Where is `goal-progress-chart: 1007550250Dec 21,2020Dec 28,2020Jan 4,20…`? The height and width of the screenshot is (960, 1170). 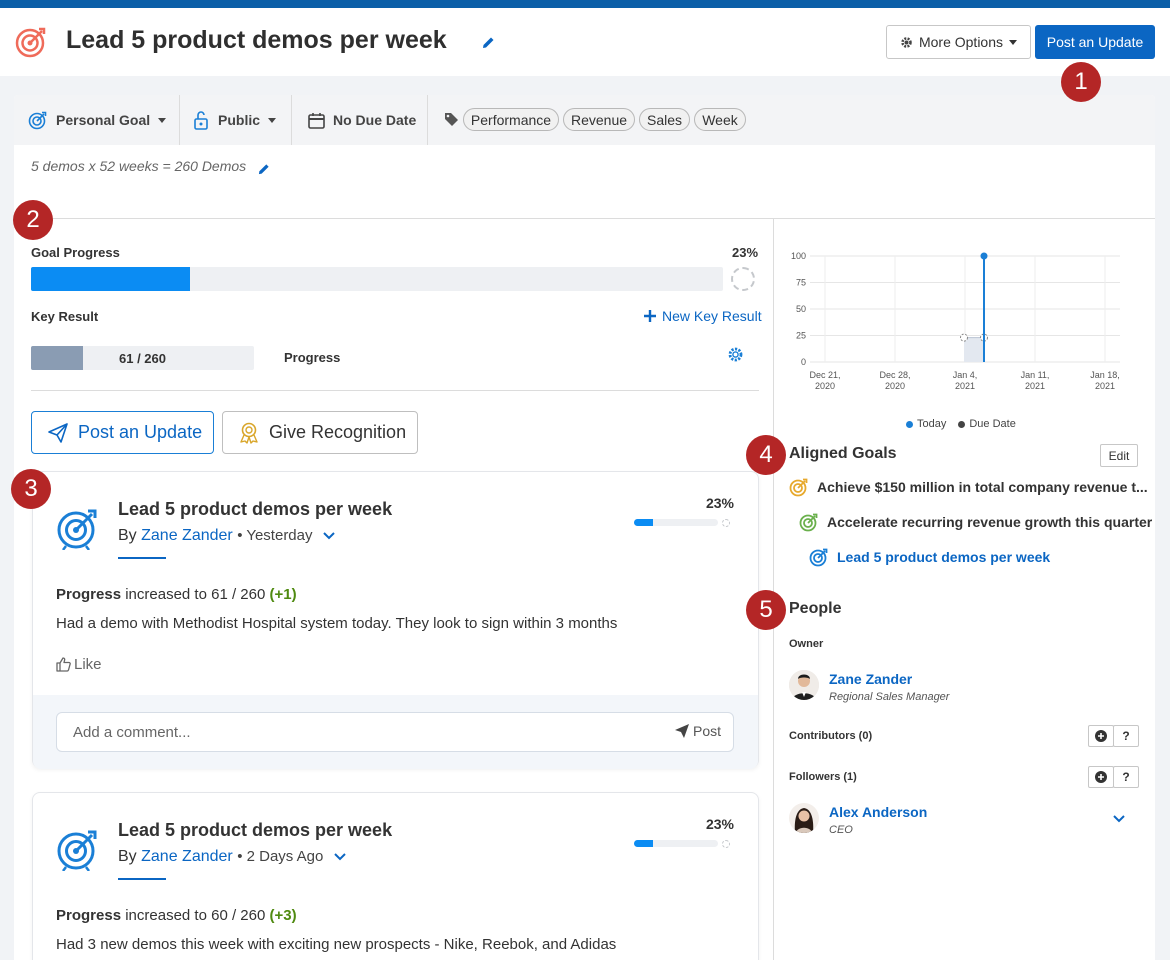
goal-progress-chart: 1007550250Dec 21,2020Dec 28,2020Jan 4,20… is located at coordinates (955, 321).